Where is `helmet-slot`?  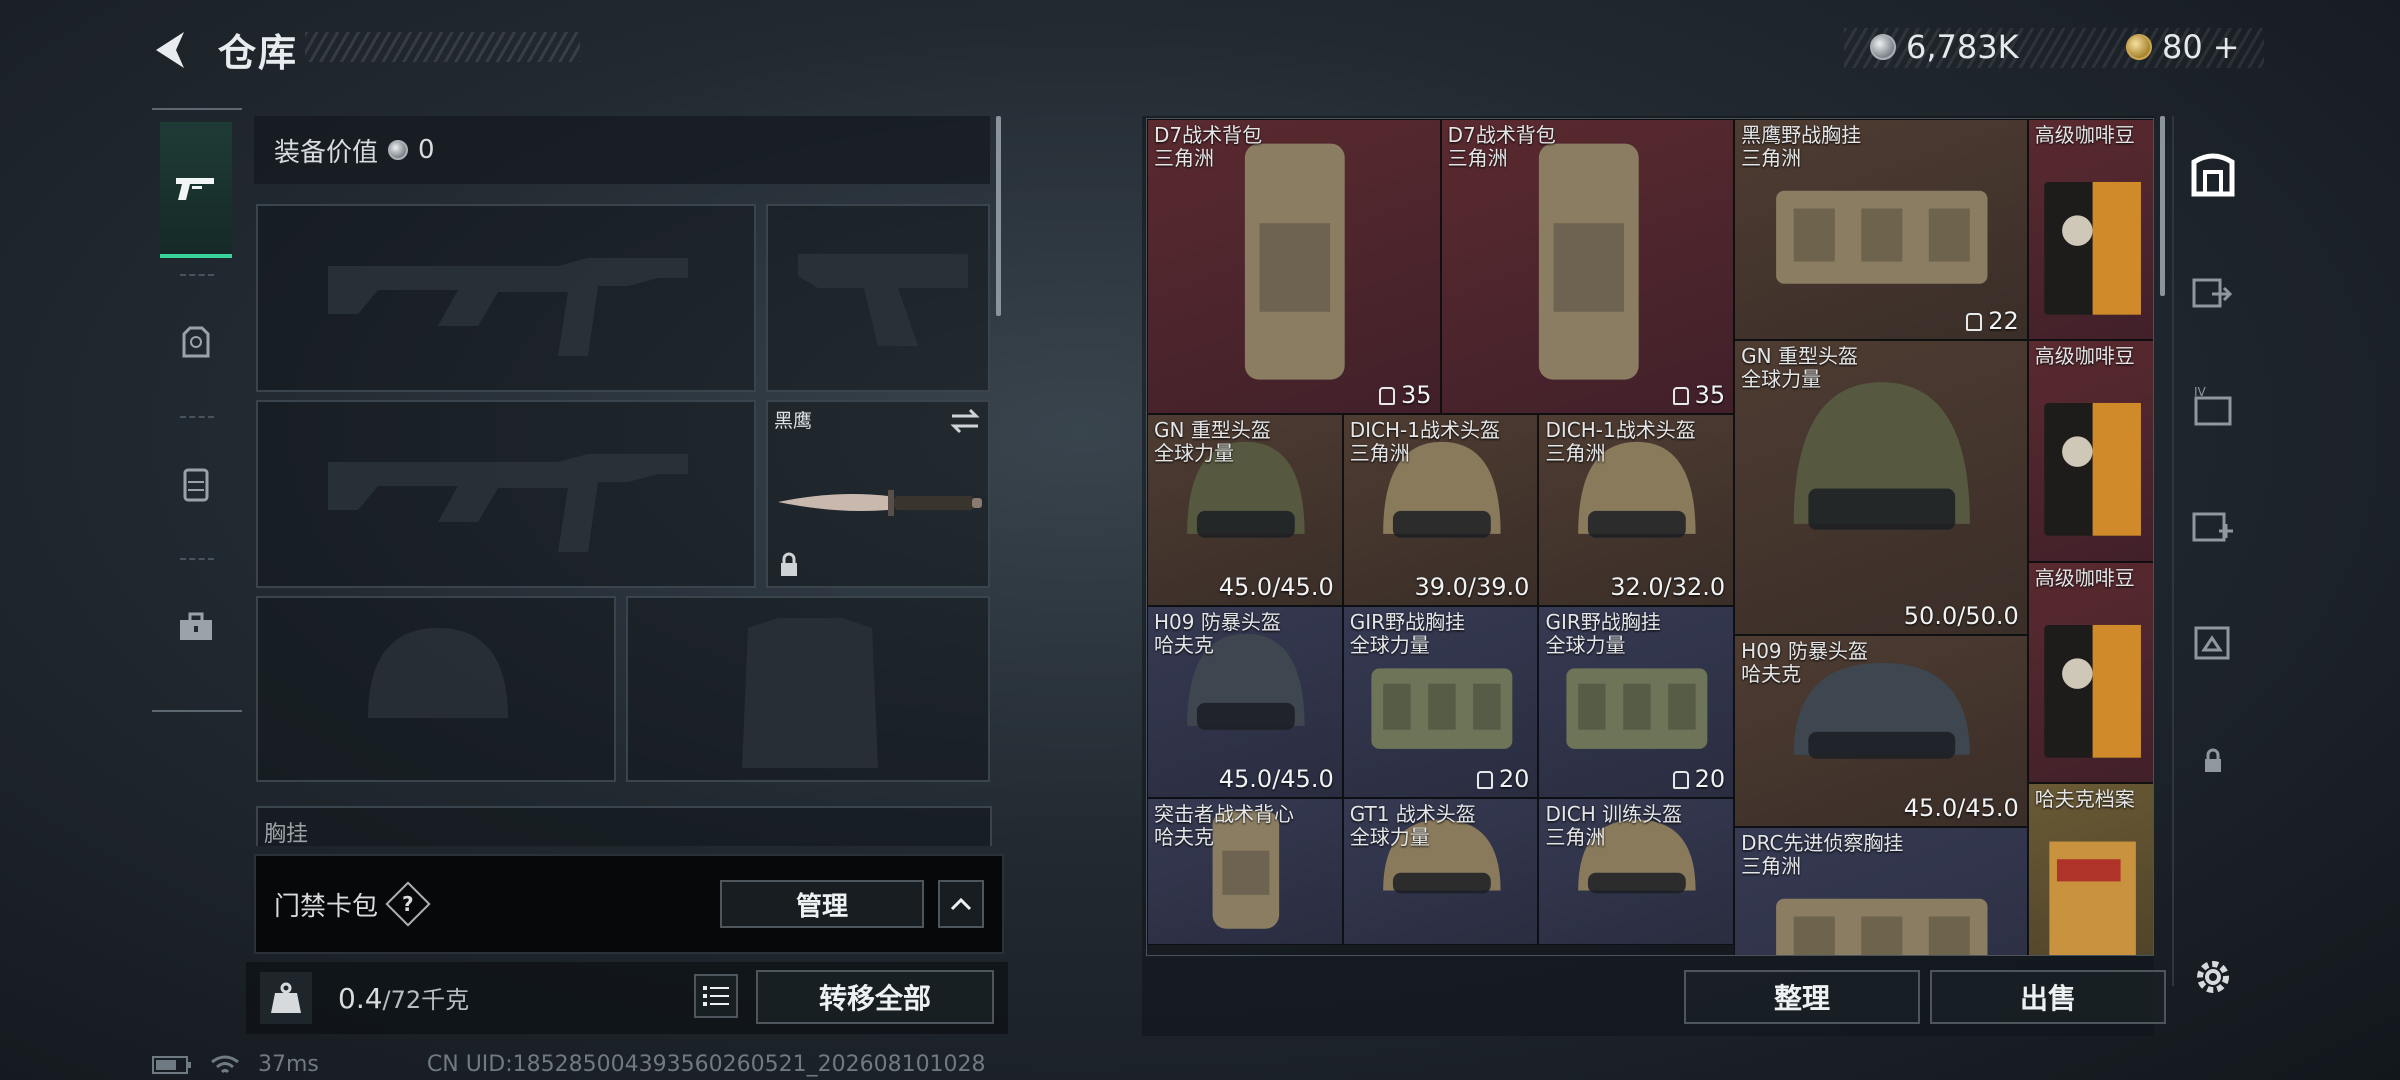
helmet-slot is located at coordinates (436, 689).